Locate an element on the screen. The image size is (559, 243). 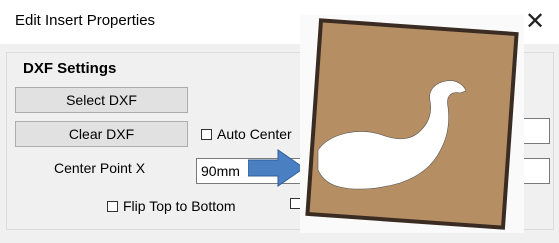
auto-center-checkbox: Auto Center is located at coordinates (246, 134).